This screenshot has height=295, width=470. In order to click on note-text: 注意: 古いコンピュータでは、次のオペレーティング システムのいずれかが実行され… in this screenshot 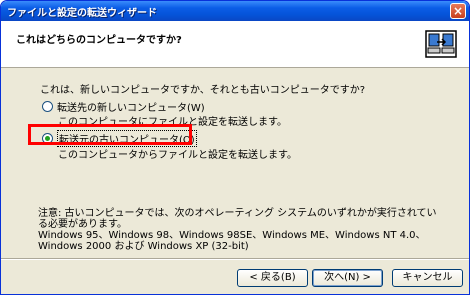, I will do `click(237, 219)`.